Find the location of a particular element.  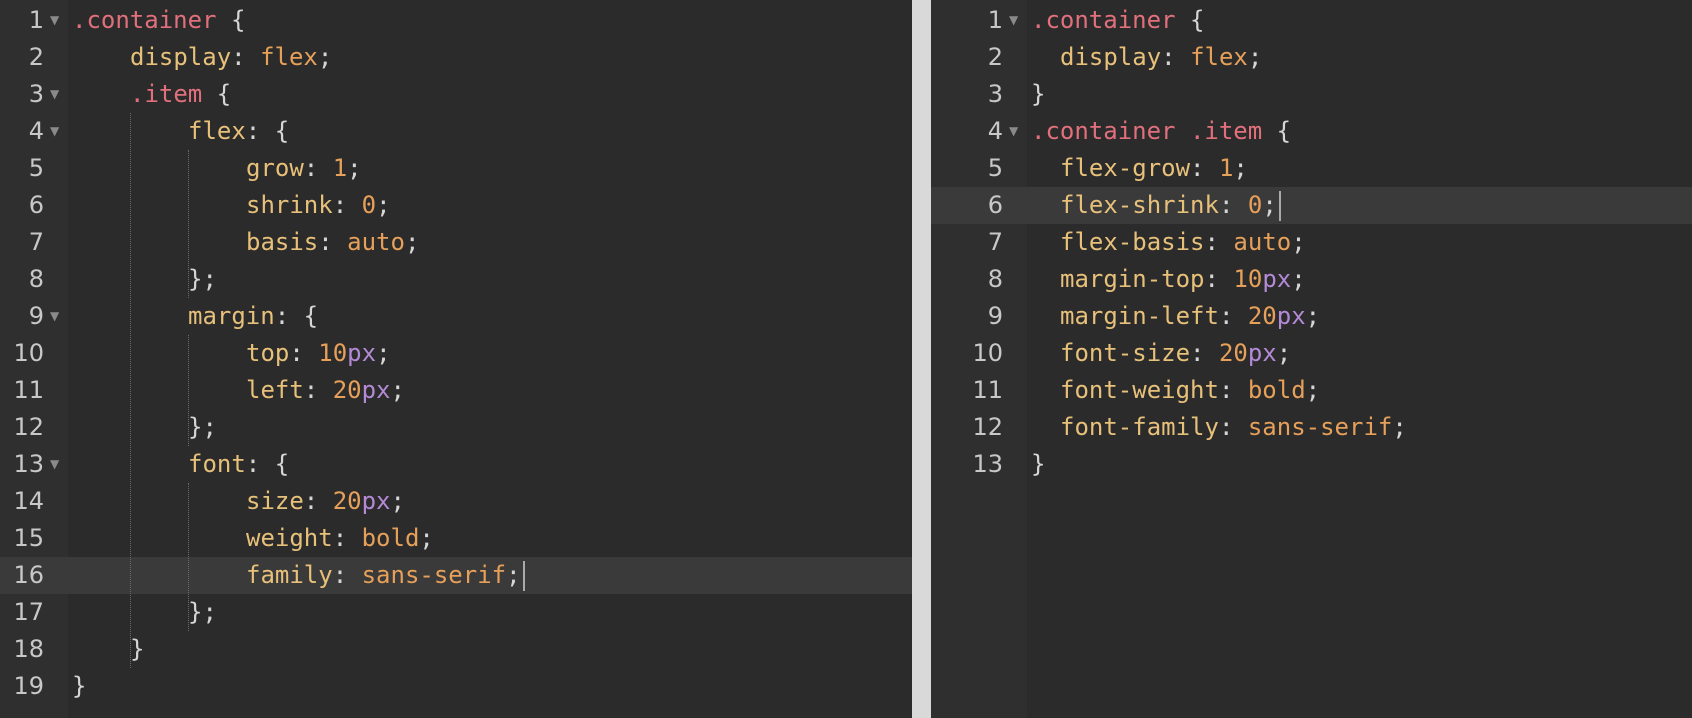

code-line: grow: 1; is located at coordinates (490, 168).